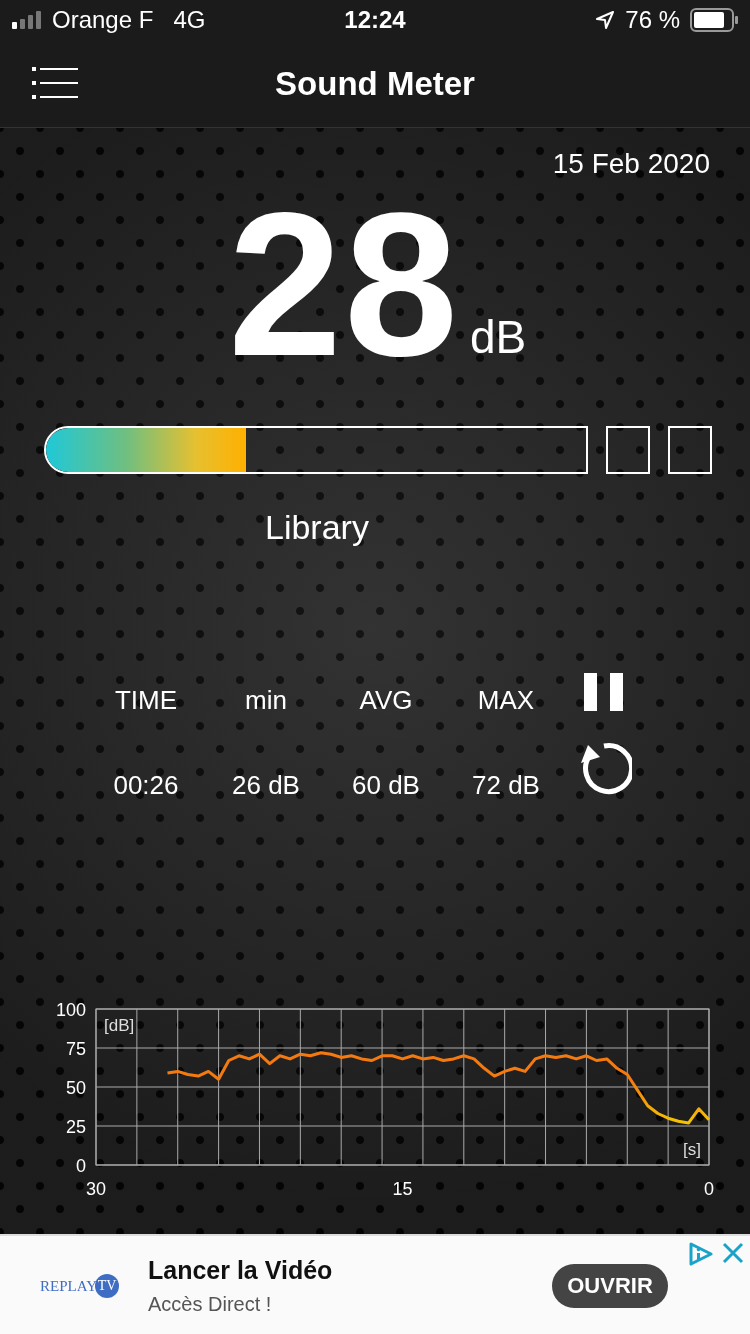 The image size is (750, 1334). Describe the element at coordinates (402, 1188) in the screenshot. I see `x-tick-label: 15` at that location.